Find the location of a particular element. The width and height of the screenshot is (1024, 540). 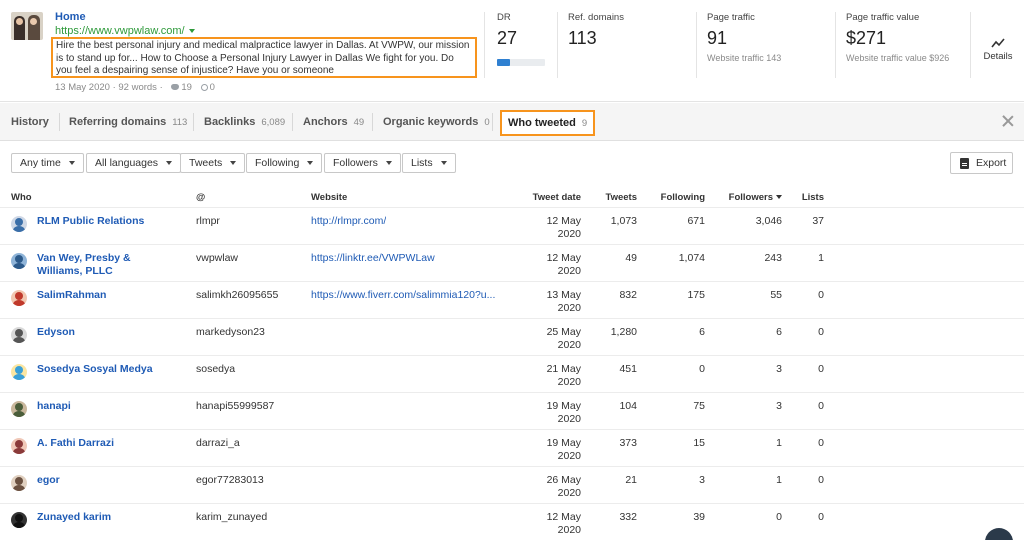

metric-value: 27 is located at coordinates (507, 38).